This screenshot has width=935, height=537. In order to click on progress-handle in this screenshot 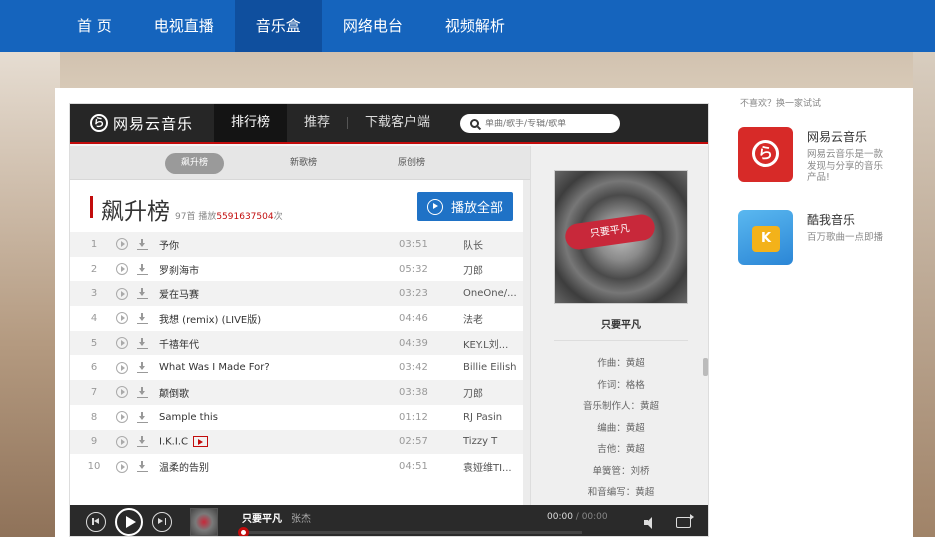, I will do `click(243, 531)`.